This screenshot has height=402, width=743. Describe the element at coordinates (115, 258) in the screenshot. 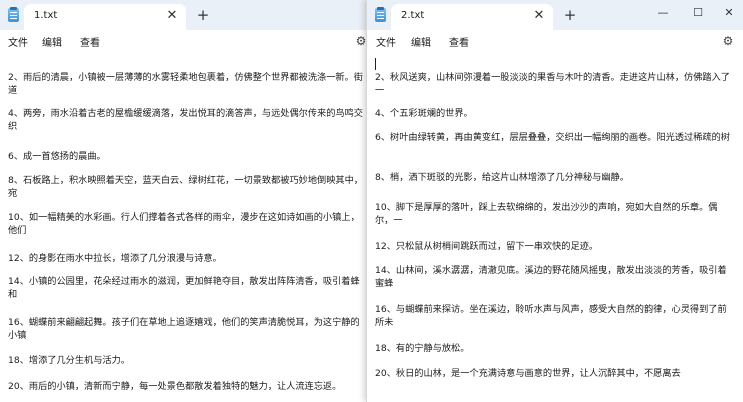

I see `text-line: 12、的身影在雨水中拉长，增添了几分浪漫与诗意。` at that location.